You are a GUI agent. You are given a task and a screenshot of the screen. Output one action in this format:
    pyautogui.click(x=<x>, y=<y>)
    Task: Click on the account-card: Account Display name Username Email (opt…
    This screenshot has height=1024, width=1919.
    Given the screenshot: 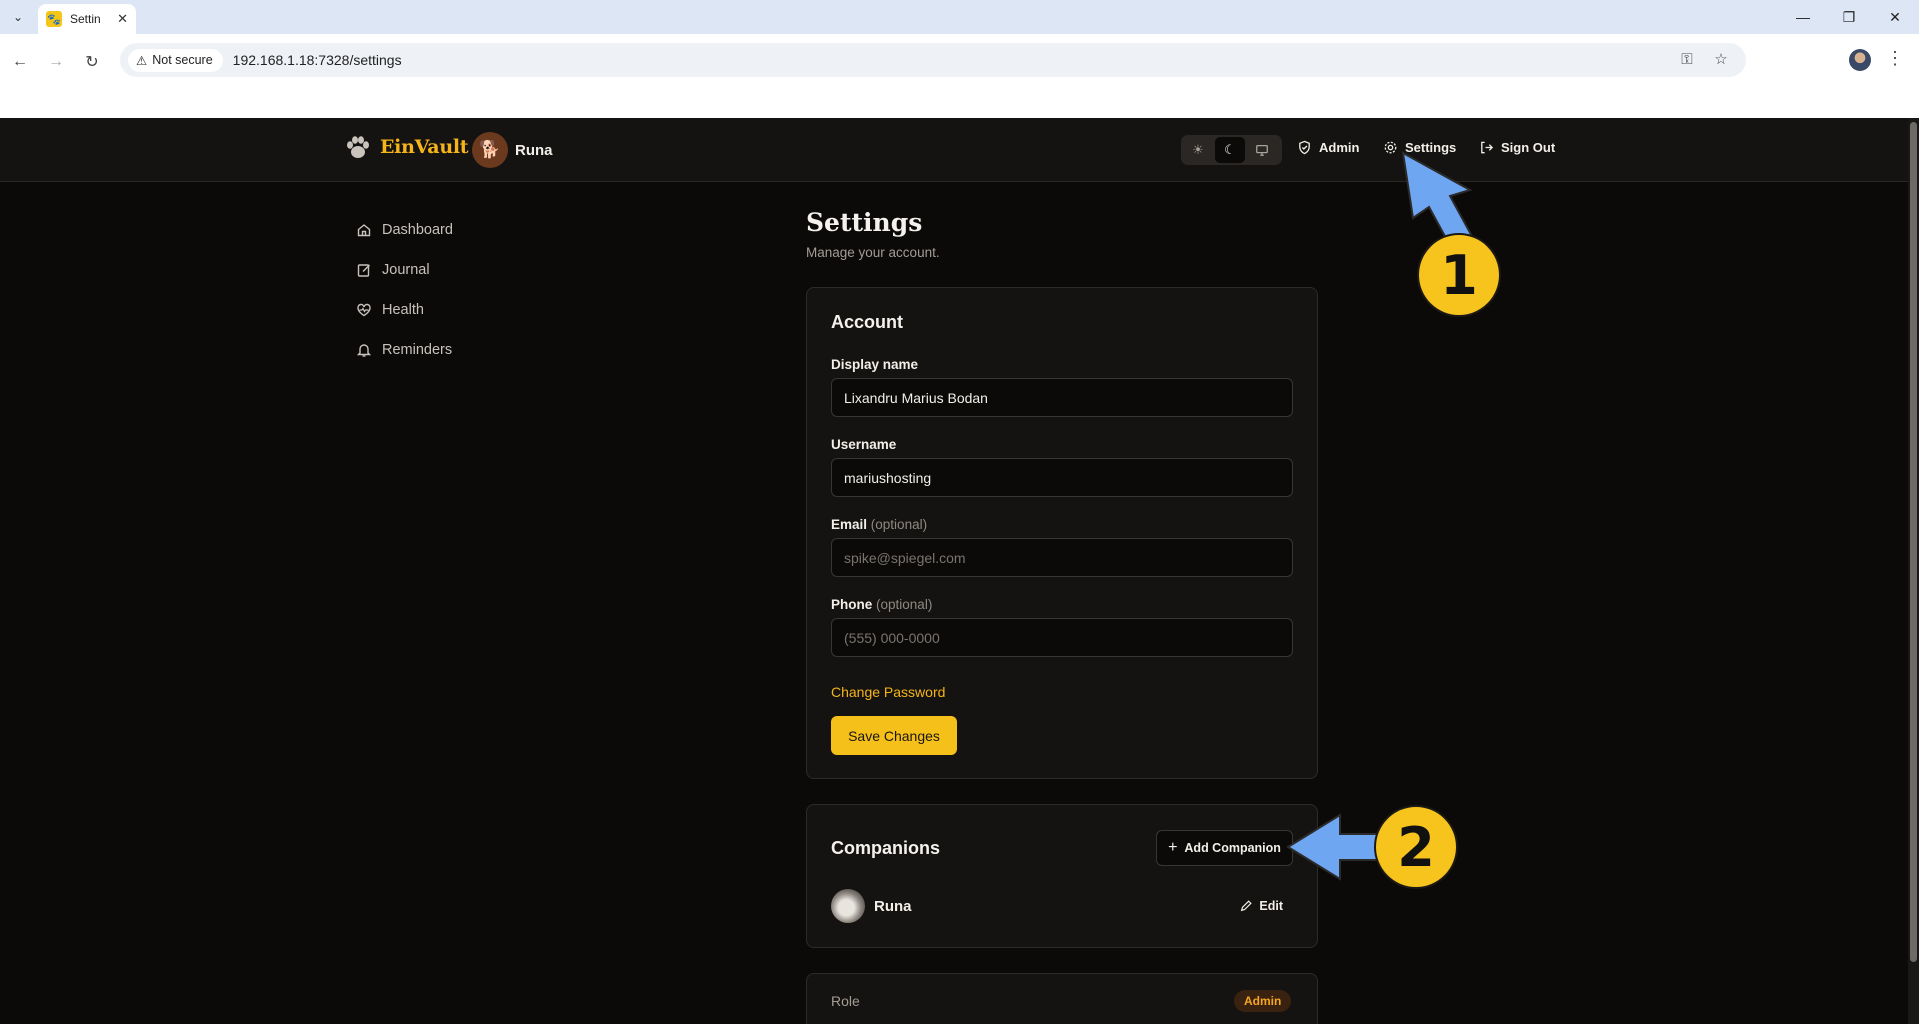 What is the action you would take?
    pyautogui.click(x=1062, y=533)
    